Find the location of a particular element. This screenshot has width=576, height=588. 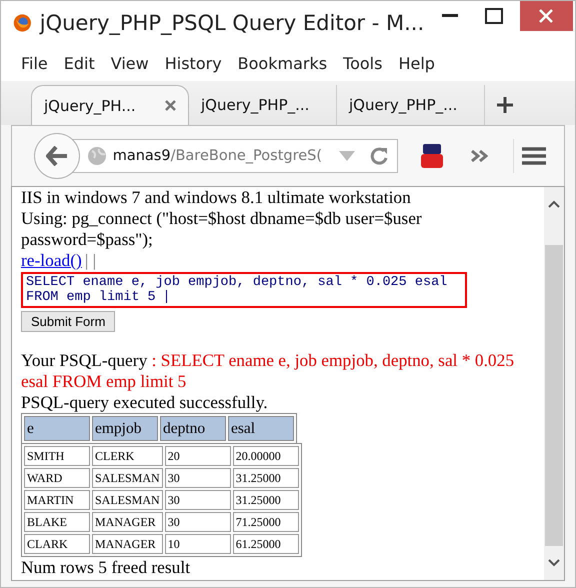

menu-item: Help is located at coordinates (416, 63).